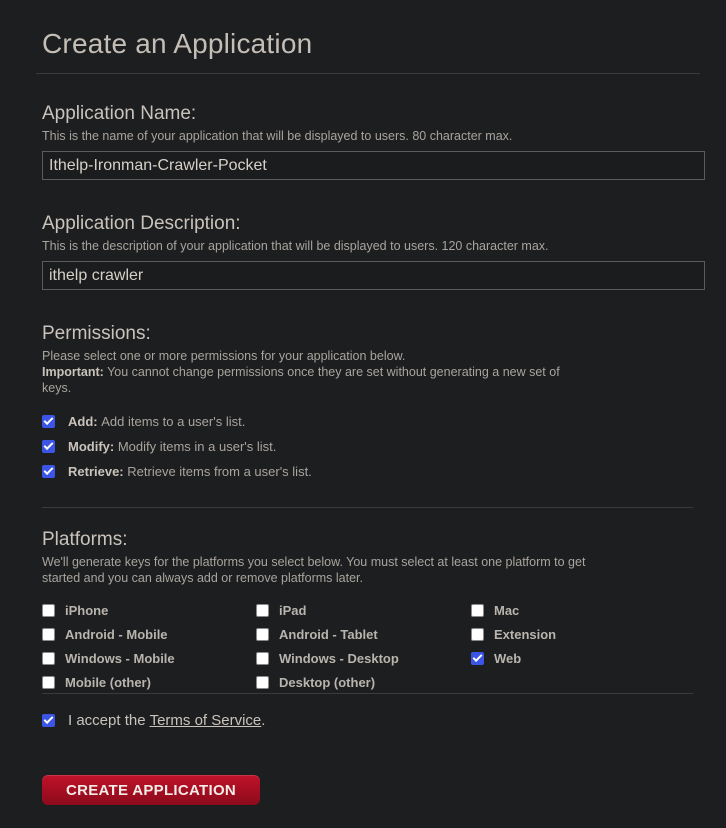 The width and height of the screenshot is (726, 828). Describe the element at coordinates (508, 658) in the screenshot. I see `platform-web-label: Web` at that location.